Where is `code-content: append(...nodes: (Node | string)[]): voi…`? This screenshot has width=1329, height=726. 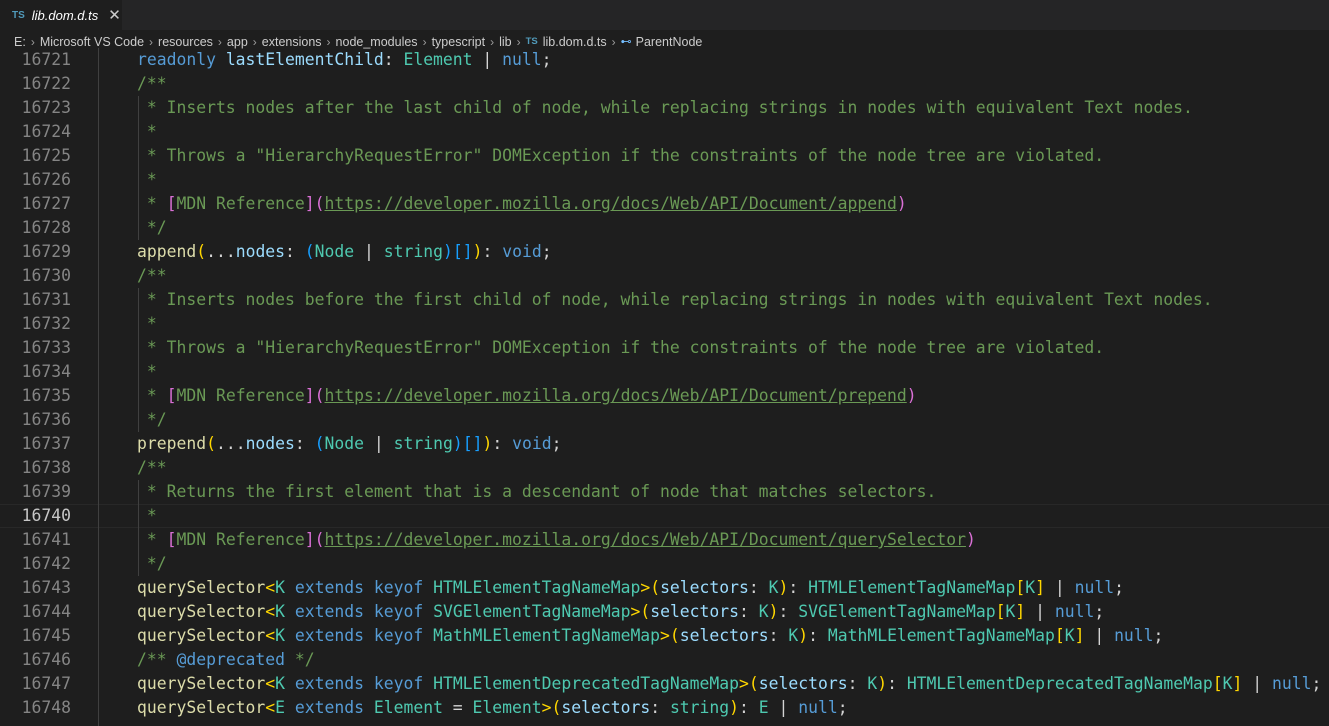 code-content: append(...nodes: (Node | string)[]): voi… is located at coordinates (344, 252).